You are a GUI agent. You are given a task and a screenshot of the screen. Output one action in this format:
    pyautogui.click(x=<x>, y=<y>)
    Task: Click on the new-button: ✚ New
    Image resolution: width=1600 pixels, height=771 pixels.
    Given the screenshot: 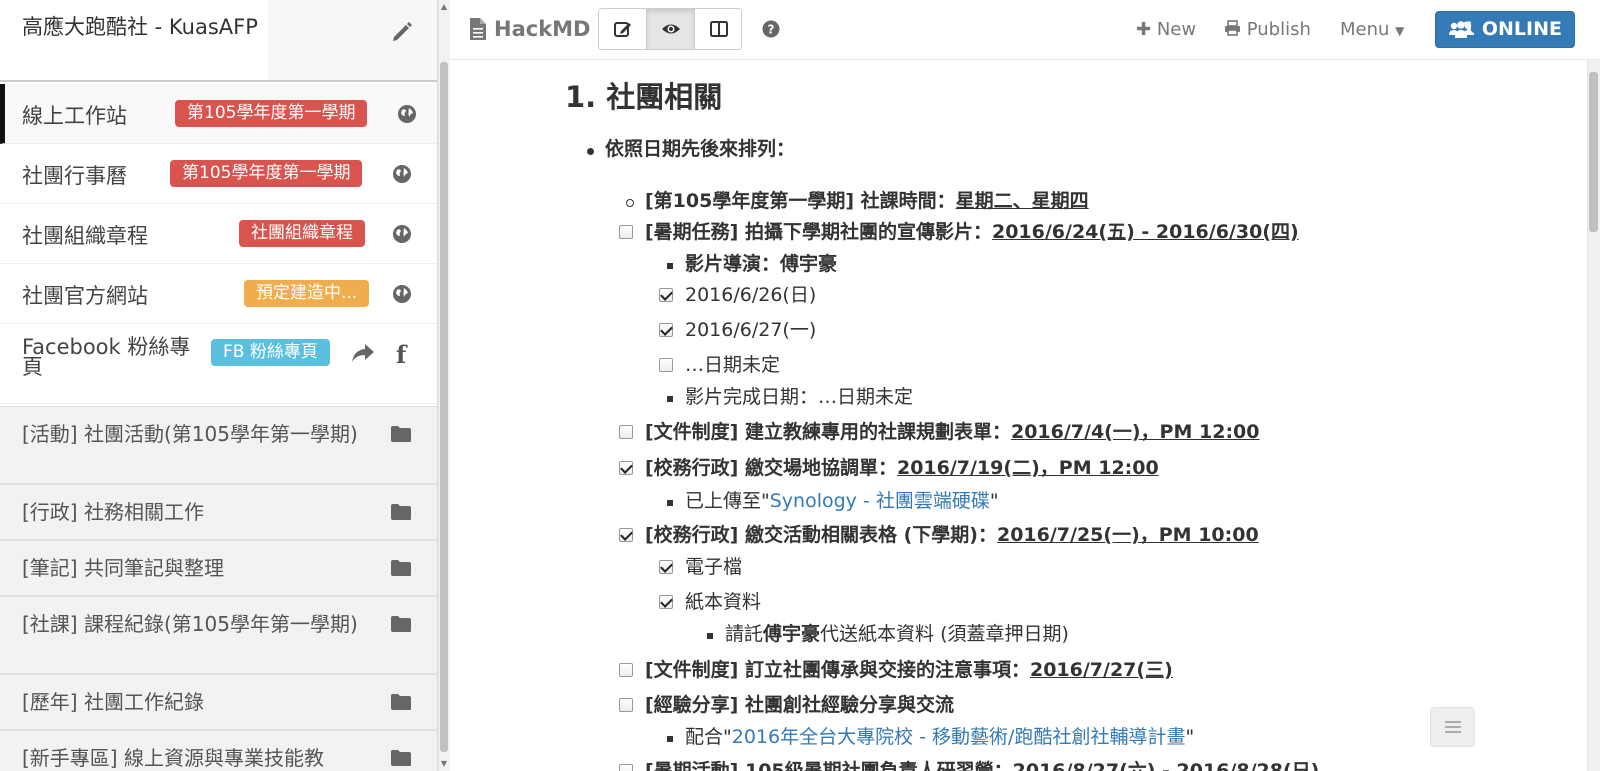 What is the action you would take?
    pyautogui.click(x=1166, y=29)
    